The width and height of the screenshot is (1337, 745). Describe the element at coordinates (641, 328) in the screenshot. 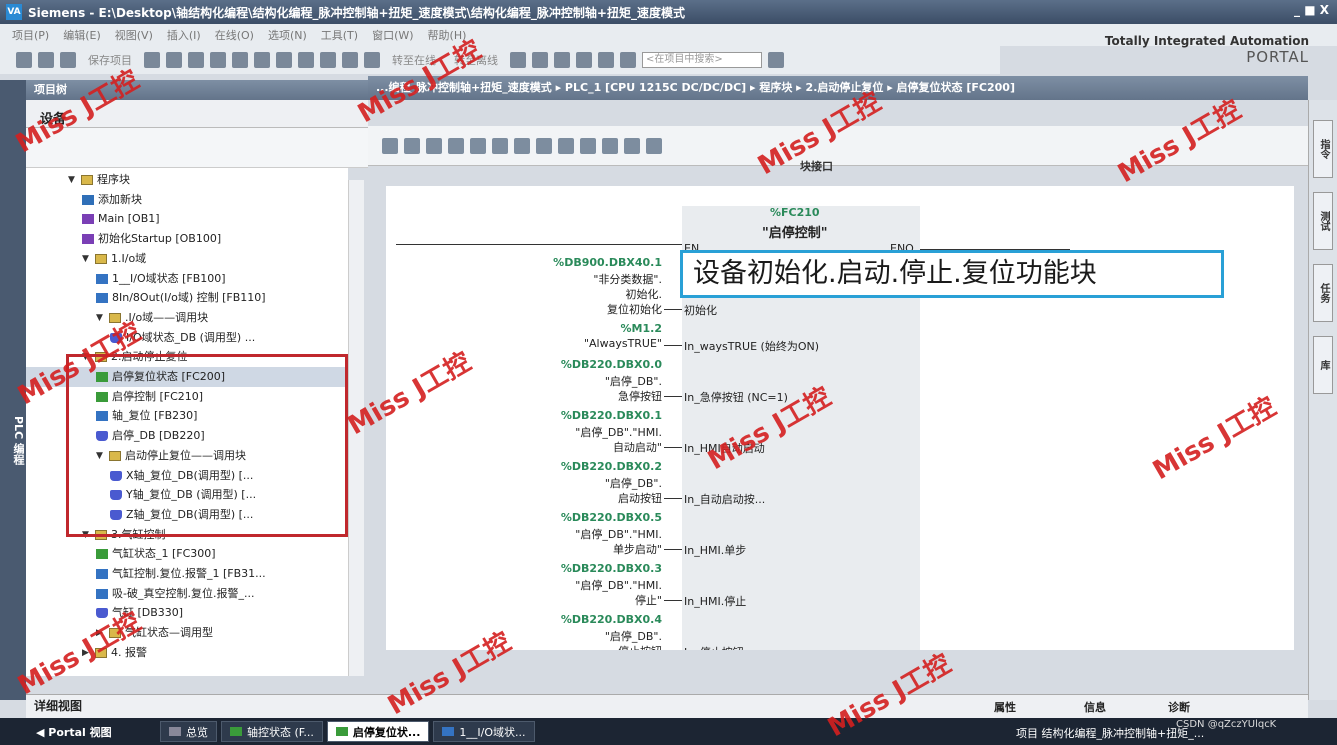

I see `operand-address: %M1.2` at that location.